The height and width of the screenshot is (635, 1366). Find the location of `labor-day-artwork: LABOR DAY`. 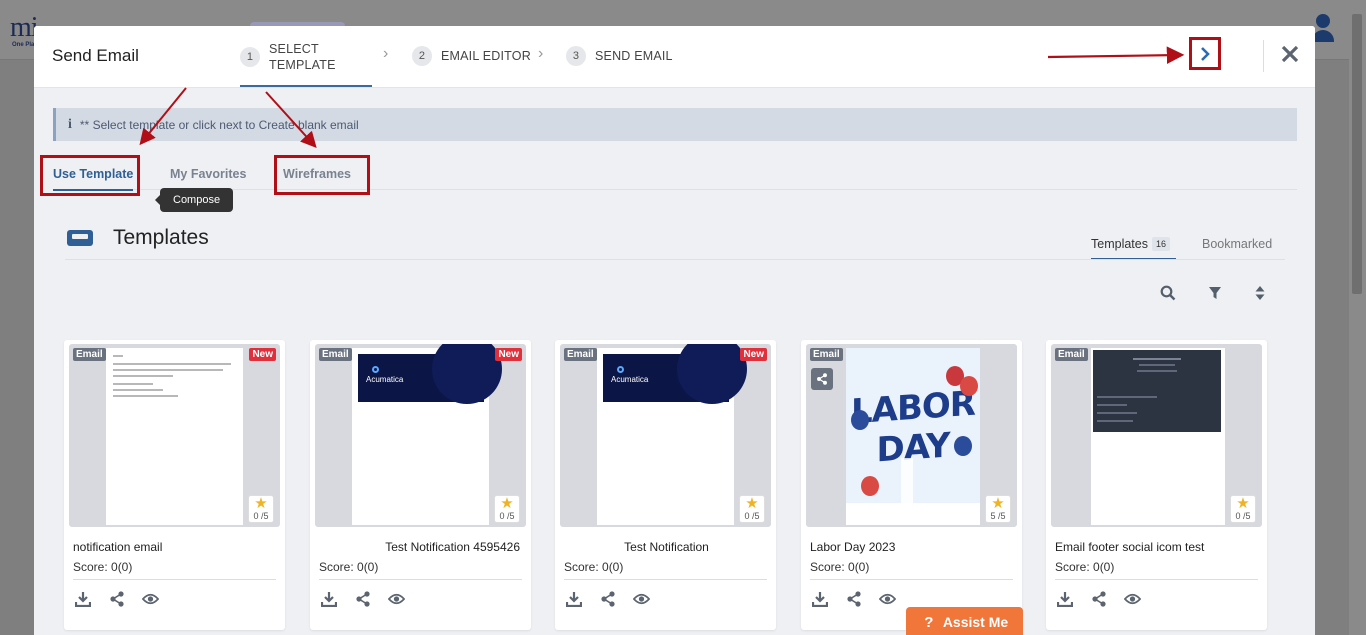

labor-day-artwork: LABOR DAY is located at coordinates (913, 427).